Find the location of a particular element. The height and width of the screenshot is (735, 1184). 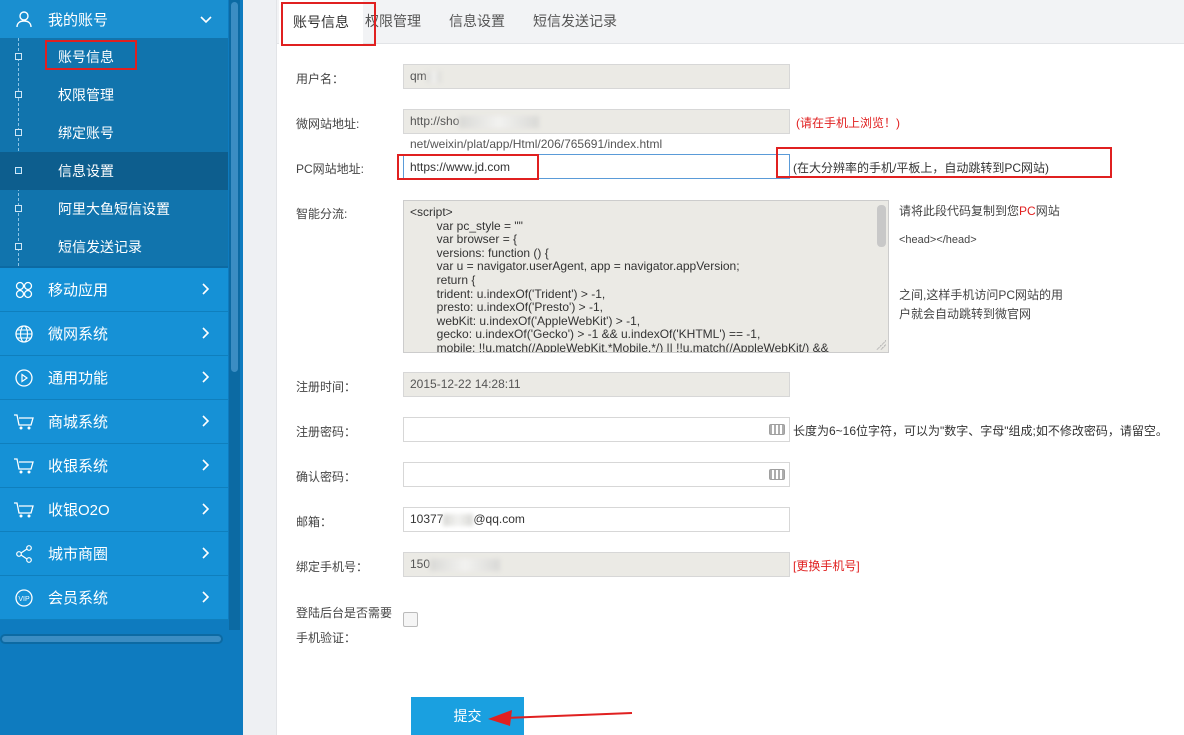

sidebar-section-label: 商城系统 is located at coordinates (78, 422).